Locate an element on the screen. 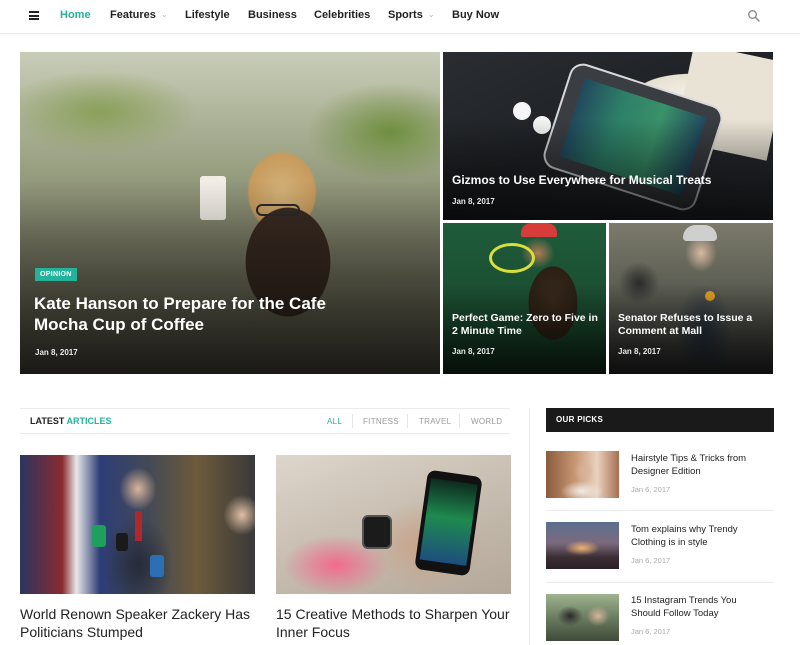 The height and width of the screenshot is (645, 800). smartwatch-image is located at coordinates (377, 532).